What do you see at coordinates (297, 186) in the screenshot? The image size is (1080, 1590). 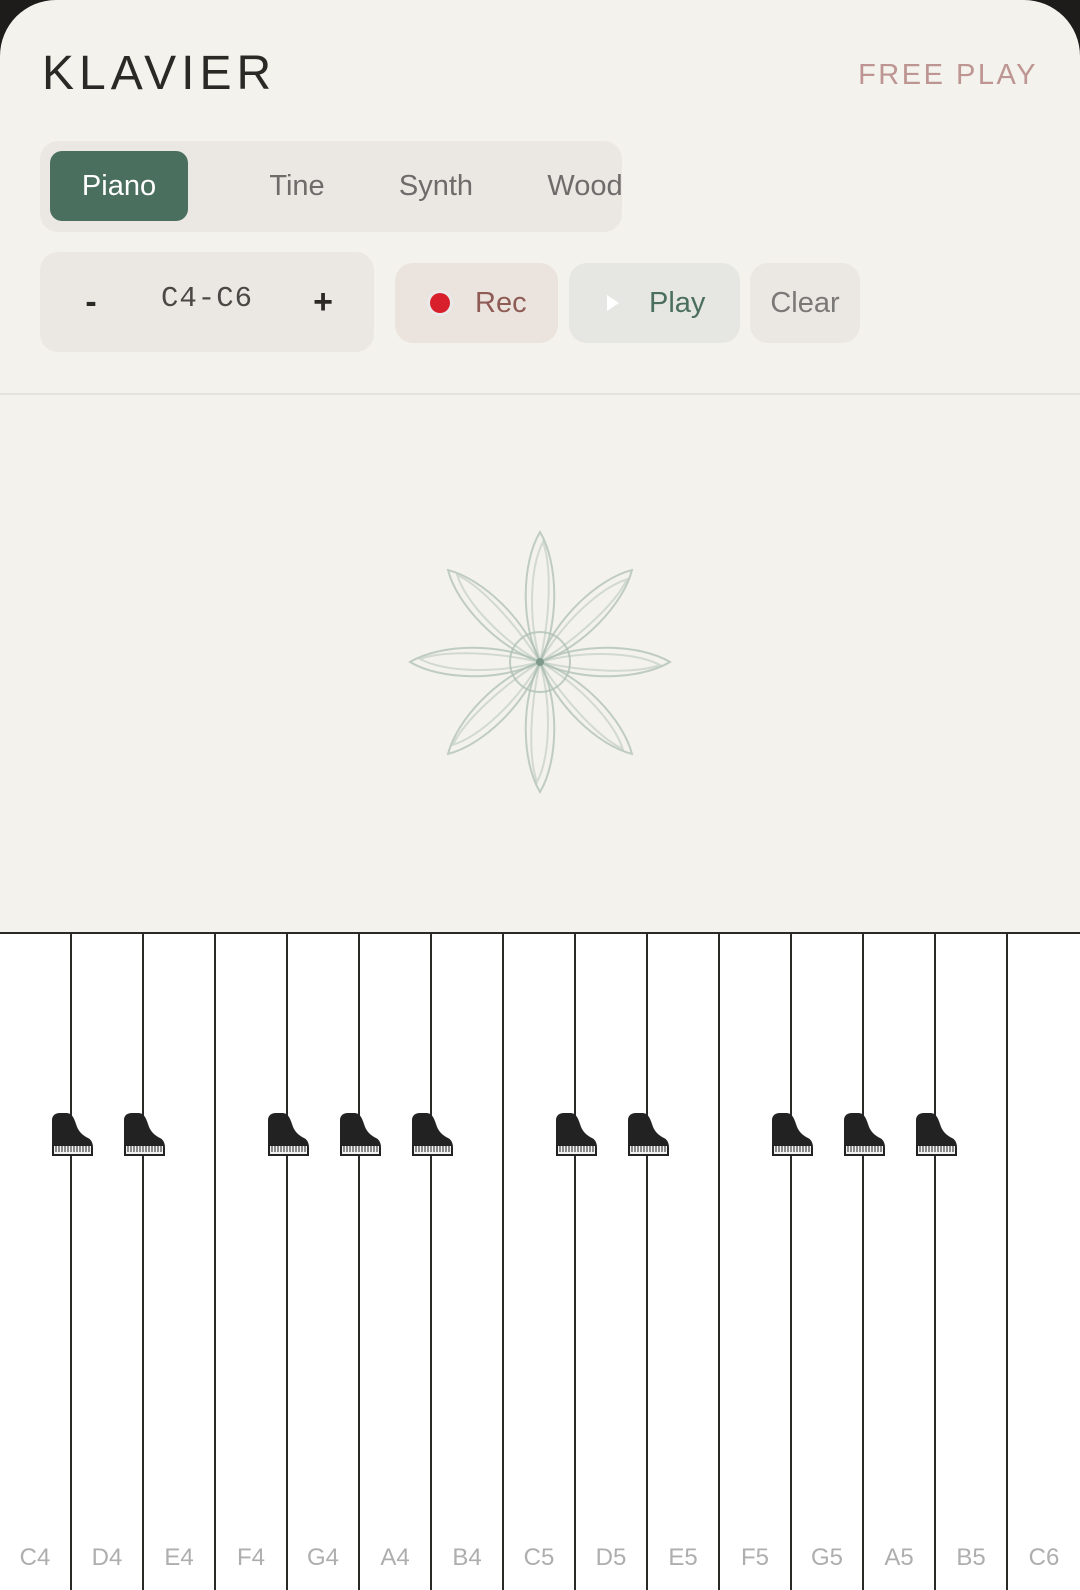 I see `instrument-tine: Tine` at bounding box center [297, 186].